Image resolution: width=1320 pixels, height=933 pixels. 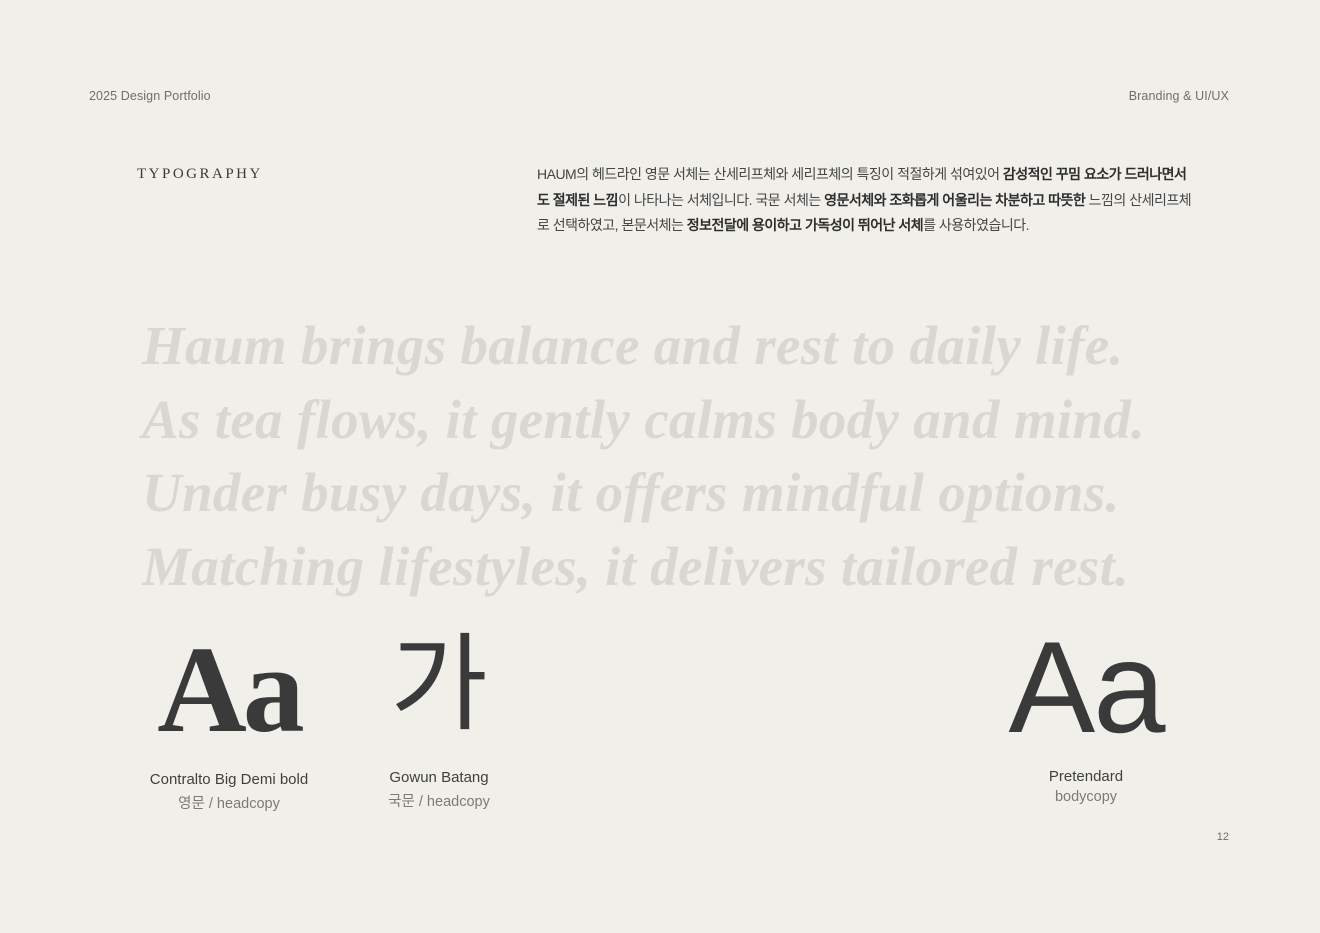 I want to click on font-usage: 국문 / headcopy, so click(x=439, y=802).